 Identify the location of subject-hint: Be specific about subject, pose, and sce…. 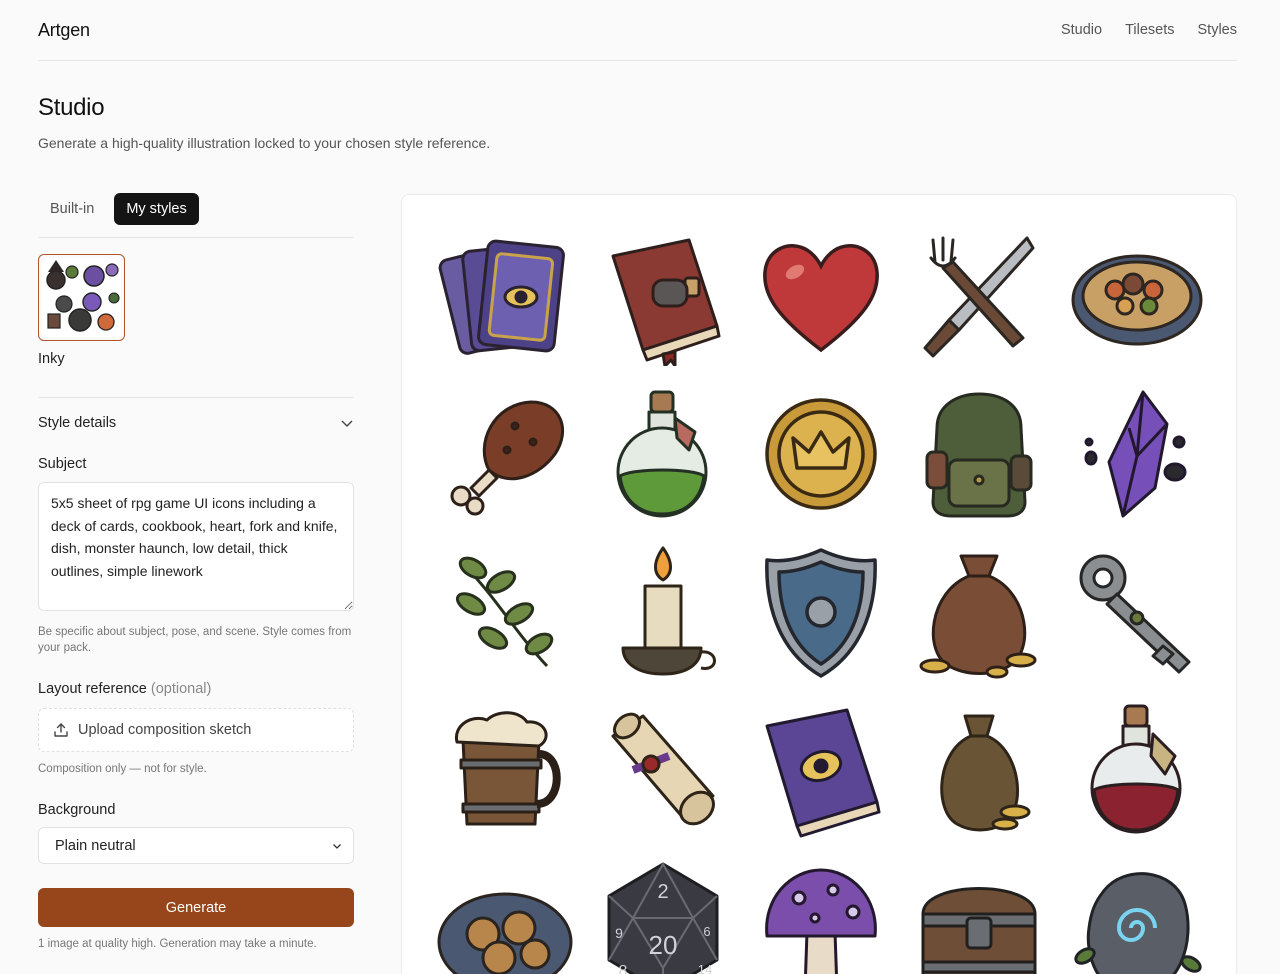
(195, 640).